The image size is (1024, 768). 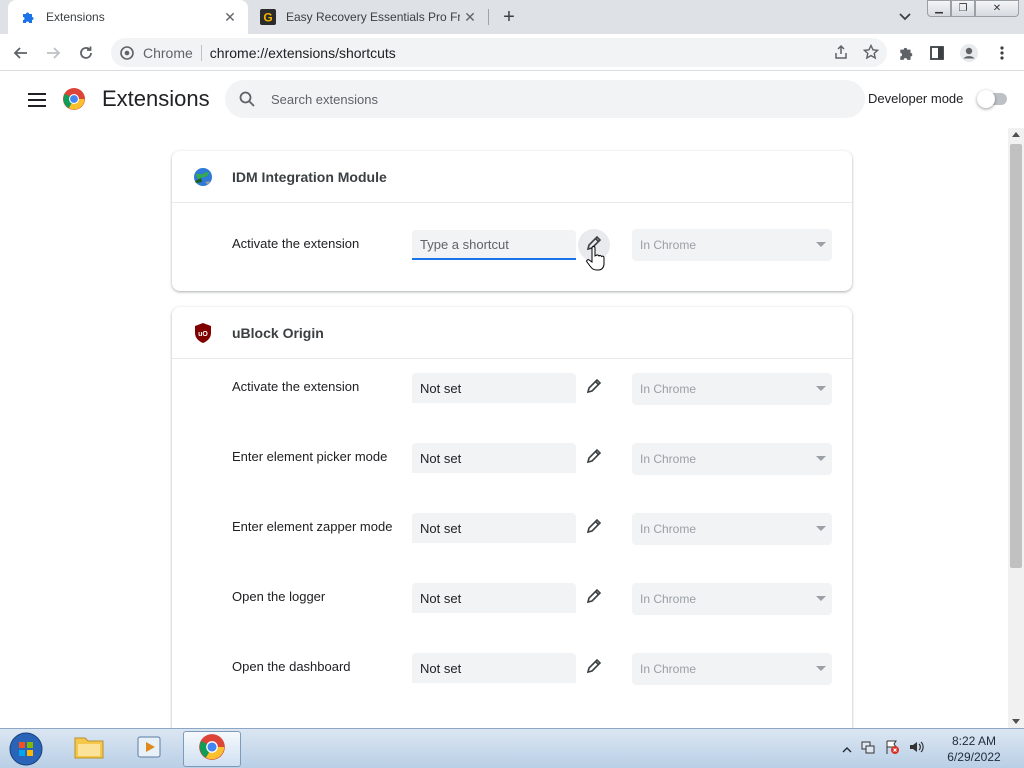 What do you see at coordinates (841, 53) in the screenshot?
I see `share-icon` at bounding box center [841, 53].